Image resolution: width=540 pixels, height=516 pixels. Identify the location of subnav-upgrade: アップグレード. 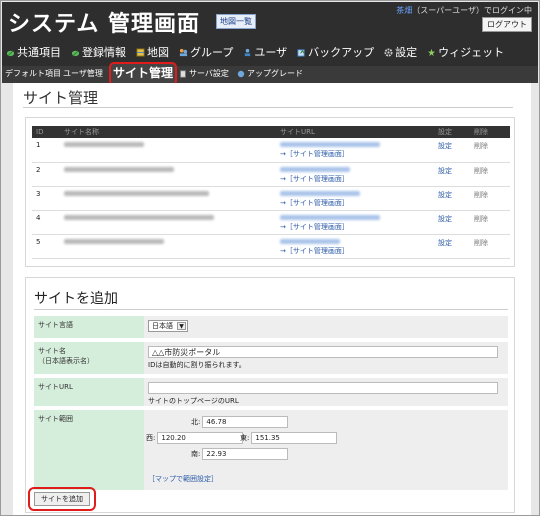
(270, 73).